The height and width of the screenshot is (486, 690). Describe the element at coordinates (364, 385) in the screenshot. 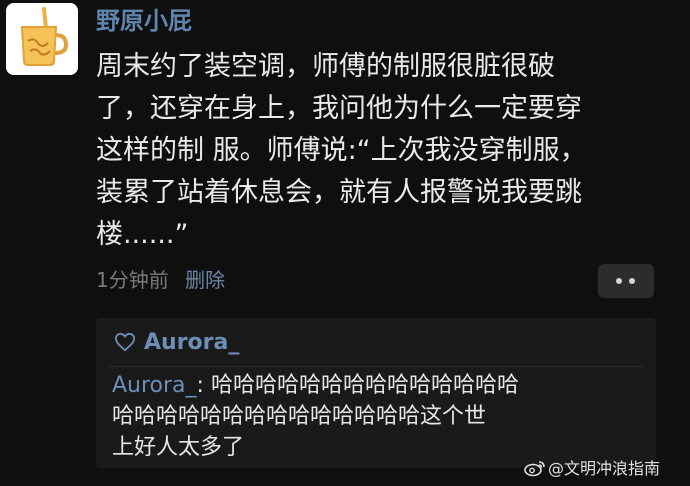

I see `comment-line-text: 哈哈哈哈哈哈哈哈哈哈哈哈哈哈` at that location.